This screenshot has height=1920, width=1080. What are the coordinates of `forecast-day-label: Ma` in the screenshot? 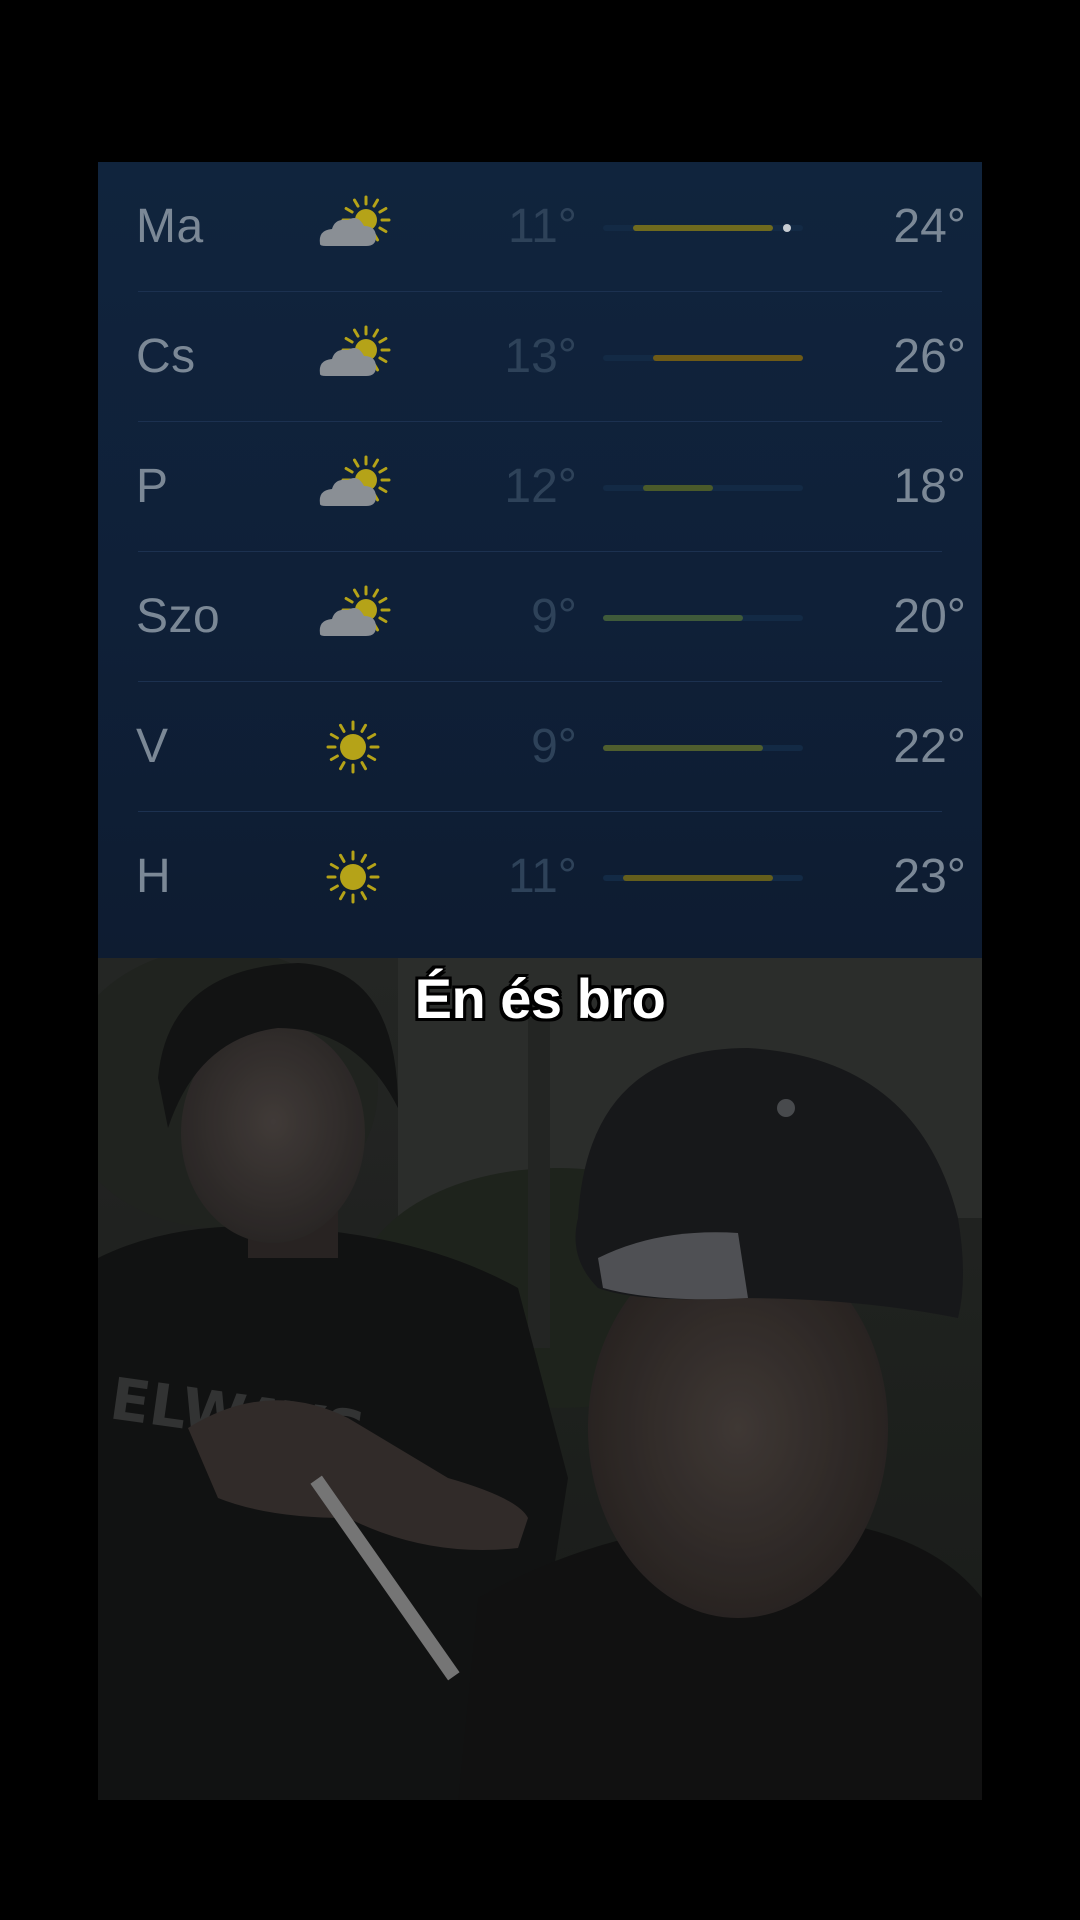 It's located at (170, 226).